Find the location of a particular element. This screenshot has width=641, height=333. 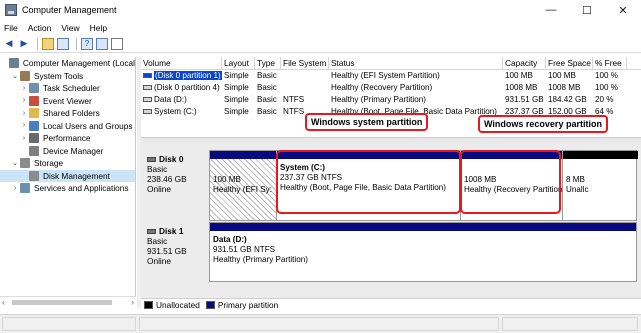

folder-up-icon is located at coordinates (48, 43).